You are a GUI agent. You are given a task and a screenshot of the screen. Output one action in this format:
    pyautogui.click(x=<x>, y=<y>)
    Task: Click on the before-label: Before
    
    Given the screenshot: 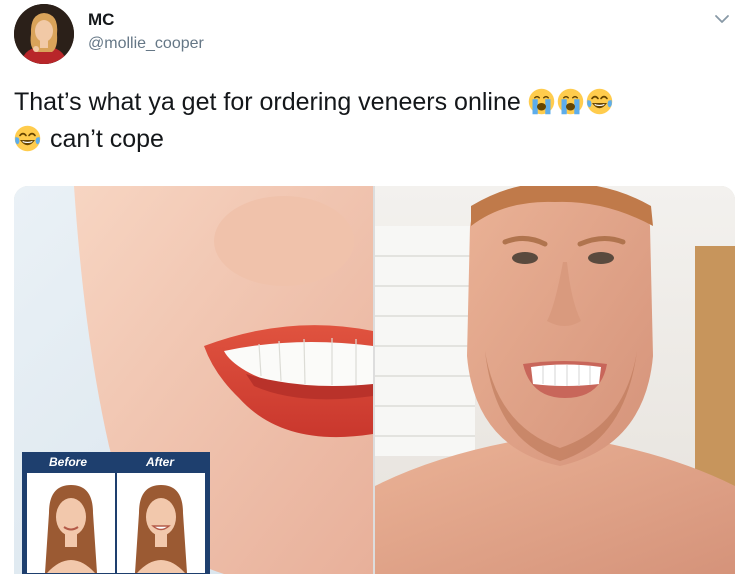 What is the action you would take?
    pyautogui.click(x=67, y=462)
    